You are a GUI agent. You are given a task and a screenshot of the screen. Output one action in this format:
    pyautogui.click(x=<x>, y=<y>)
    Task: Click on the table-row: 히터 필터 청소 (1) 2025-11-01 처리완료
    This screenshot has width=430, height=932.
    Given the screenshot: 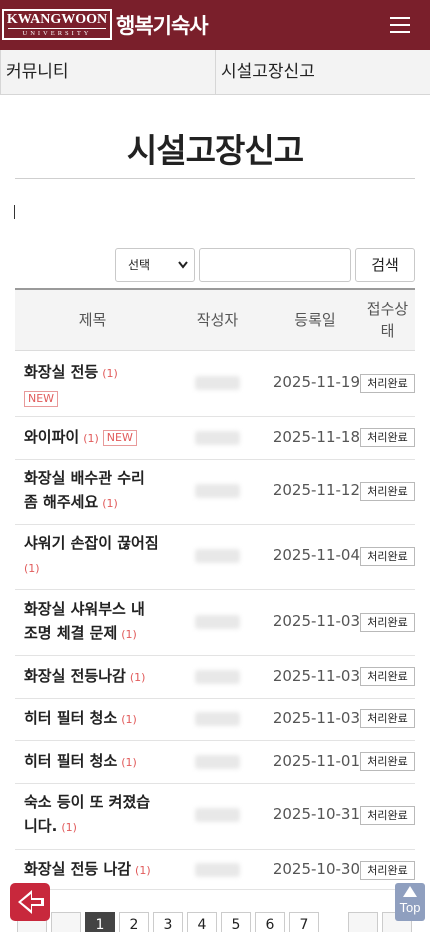 What is the action you would take?
    pyautogui.click(x=215, y=762)
    